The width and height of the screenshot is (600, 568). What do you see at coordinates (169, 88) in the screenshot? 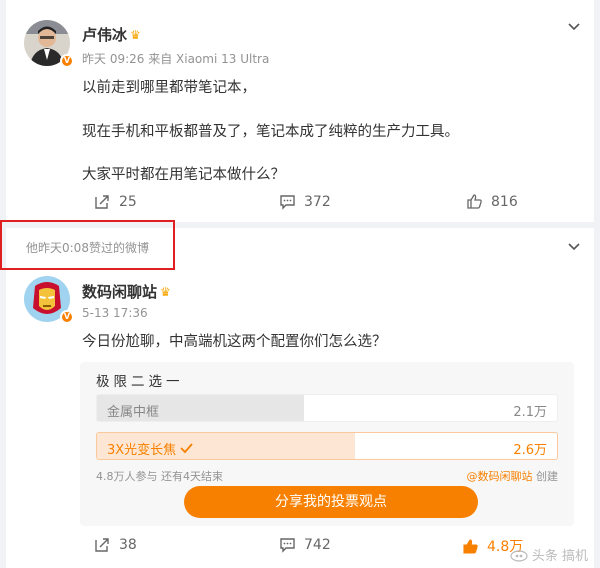
I see `post-text-line: 以前走到哪里都带笔记本，` at bounding box center [169, 88].